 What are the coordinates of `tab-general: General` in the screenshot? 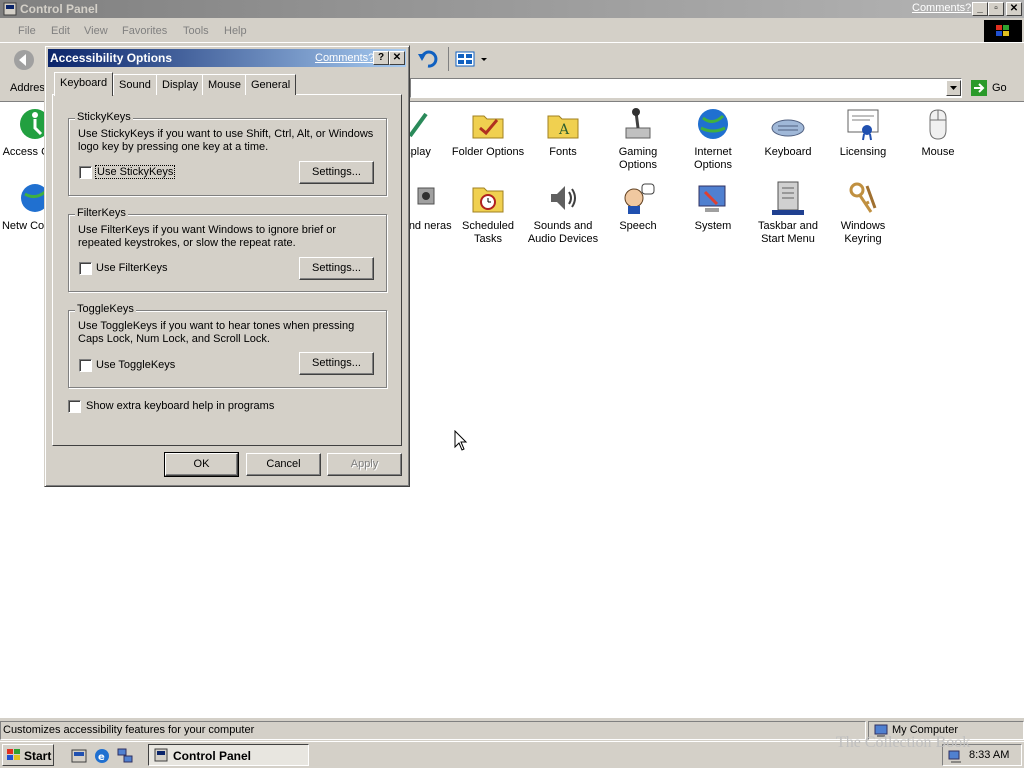 It's located at (271, 84).